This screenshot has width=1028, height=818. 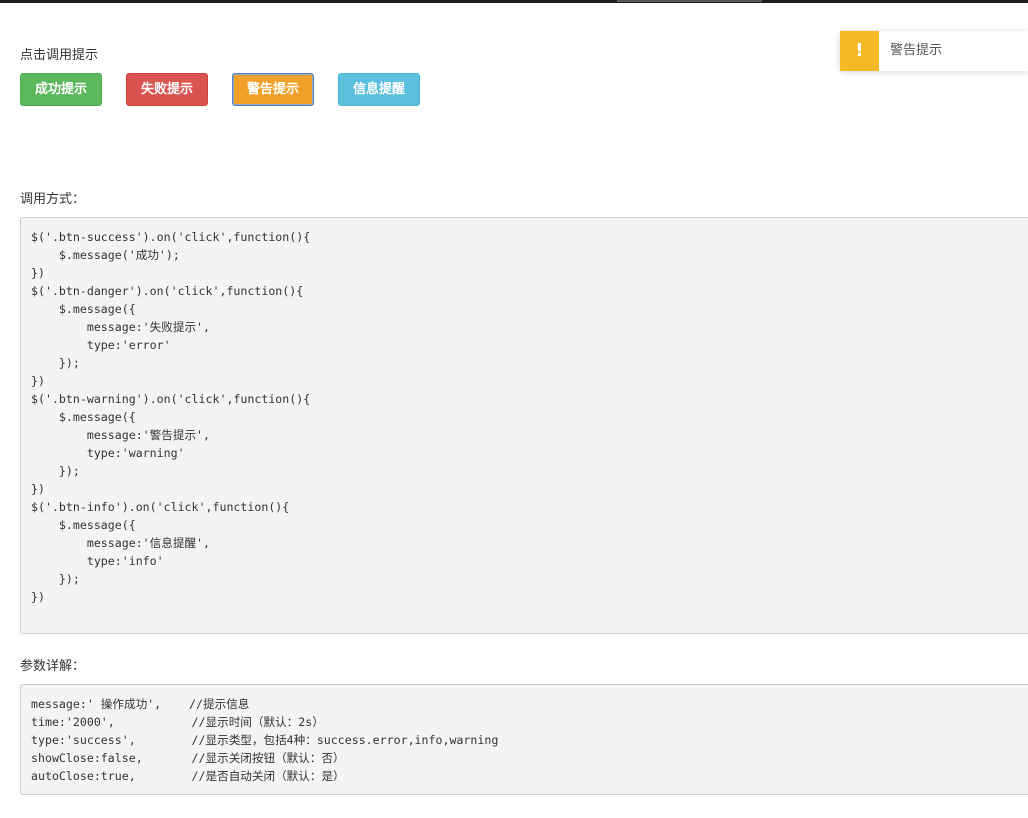 I want to click on params-code-line: time:'2000', //显示时间（默认：2s）, so click(x=177, y=722).